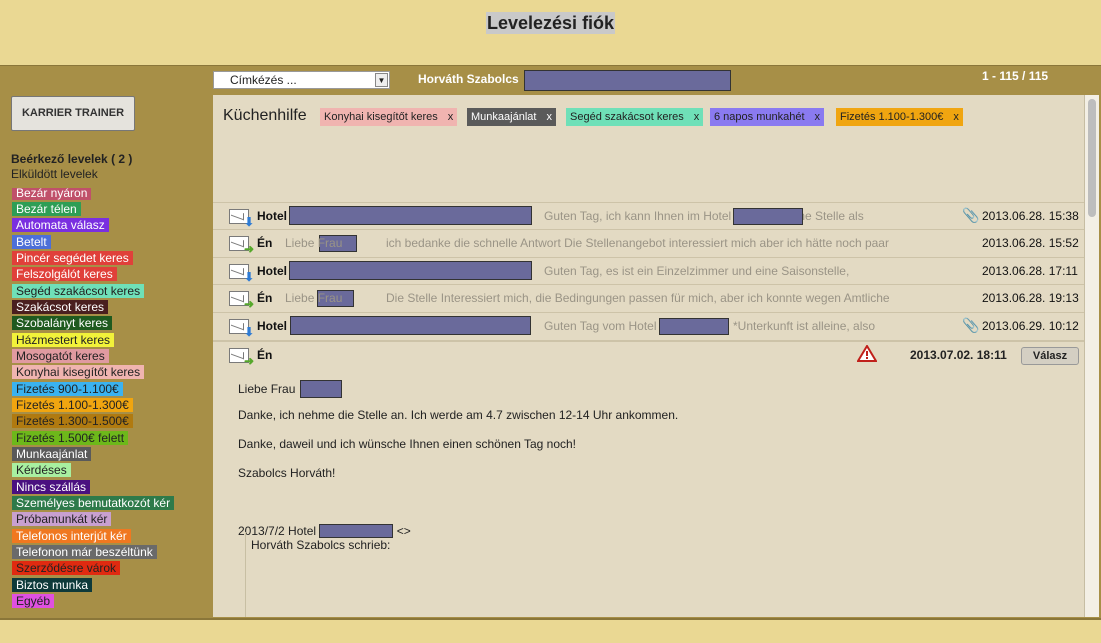 The height and width of the screenshot is (643, 1101). Describe the element at coordinates (287, 473) in the screenshot. I see `message-signature: Szabolcs Horváth!` at that location.